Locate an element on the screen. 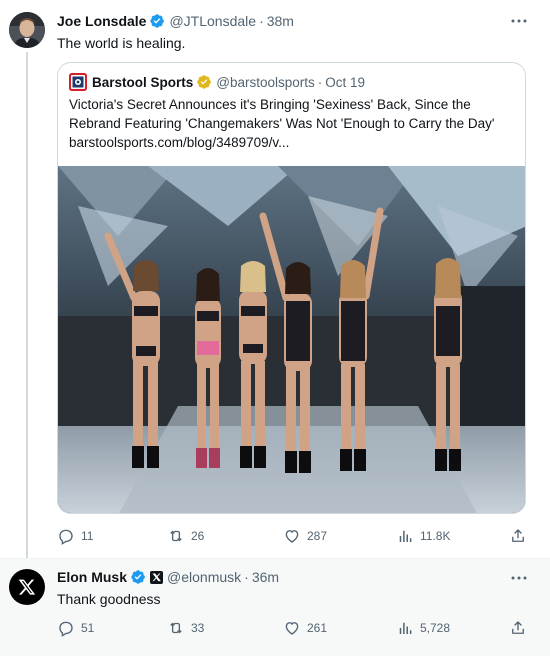 The height and width of the screenshot is (656, 550). views-count: 5,728 is located at coordinates (435, 628).